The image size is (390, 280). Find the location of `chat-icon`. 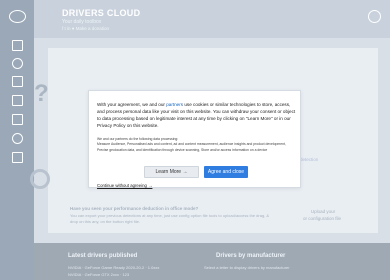

chat-icon is located at coordinates (17, 157).